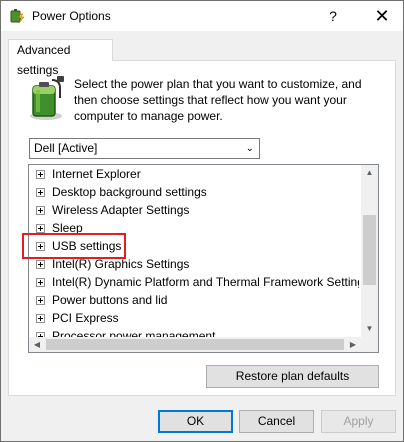 This screenshot has height=442, width=404. I want to click on help-button: ?, so click(333, 16).